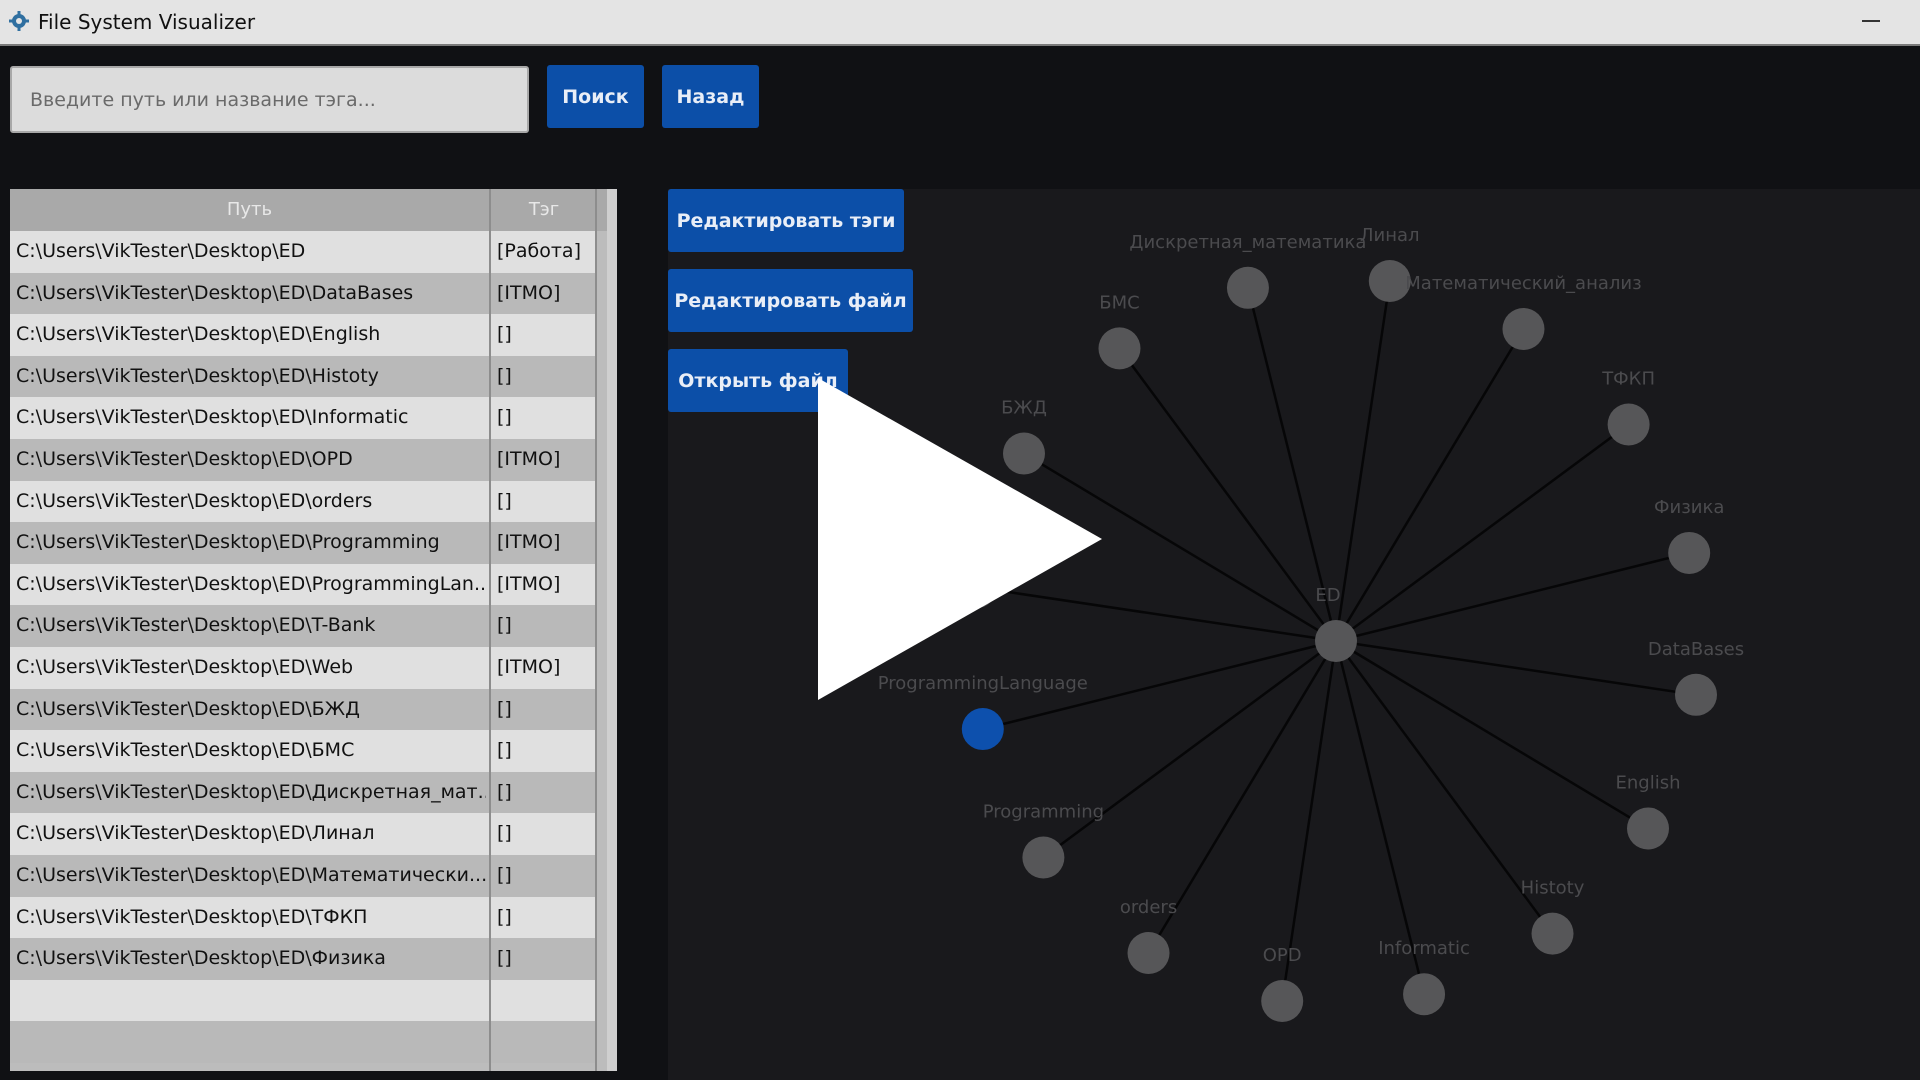 This screenshot has width=1920, height=1080. What do you see at coordinates (786, 220) in the screenshot?
I see `edit-tags-button: Редактировать тэги` at bounding box center [786, 220].